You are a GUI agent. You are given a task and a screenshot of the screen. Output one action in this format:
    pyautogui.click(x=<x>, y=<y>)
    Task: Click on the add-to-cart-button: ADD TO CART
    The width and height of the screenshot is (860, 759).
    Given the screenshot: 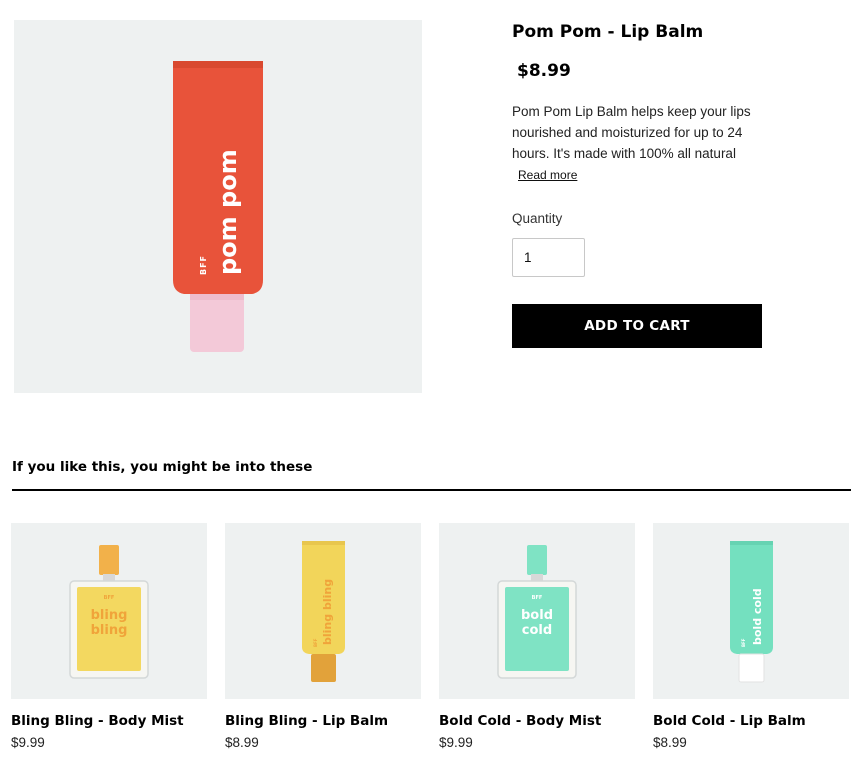 What is the action you would take?
    pyautogui.click(x=637, y=326)
    